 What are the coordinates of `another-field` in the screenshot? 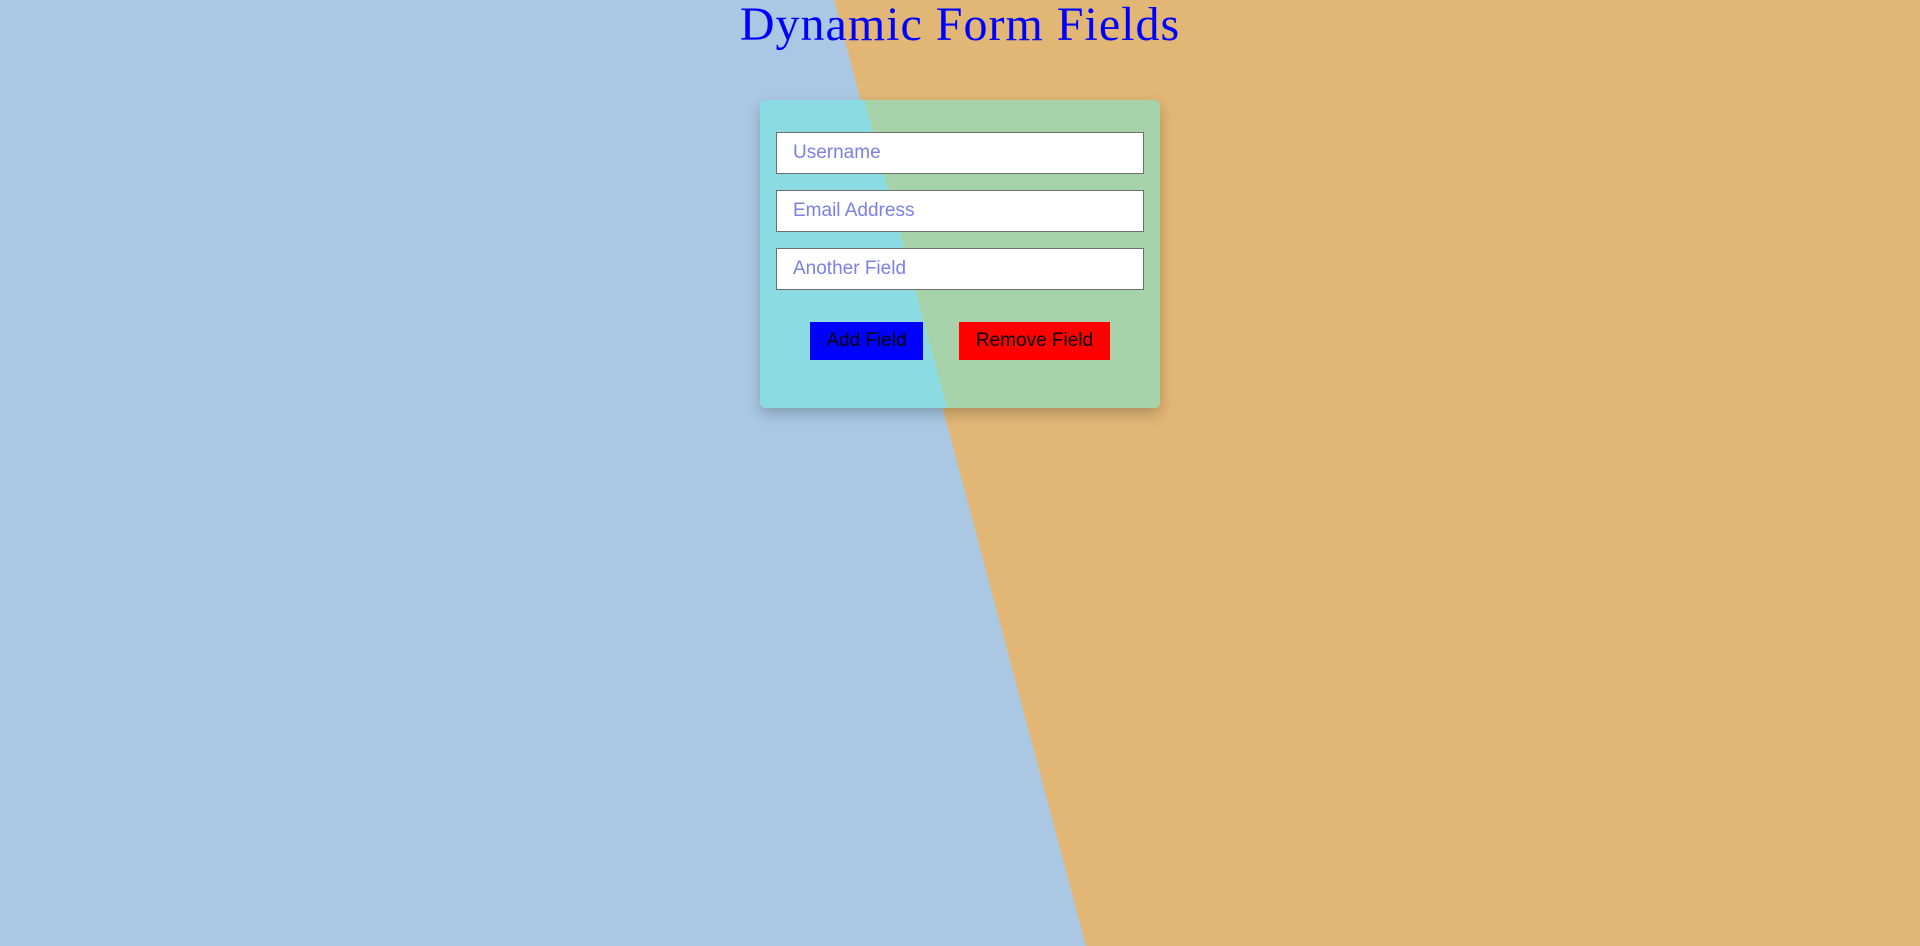 It's located at (960, 269).